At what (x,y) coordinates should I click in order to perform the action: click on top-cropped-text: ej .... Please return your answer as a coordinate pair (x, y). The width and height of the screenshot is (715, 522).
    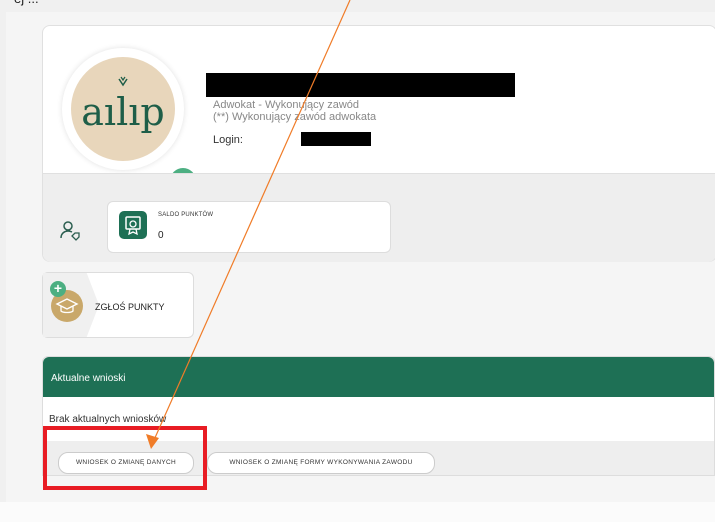
    Looking at the image, I should click on (357, 6).